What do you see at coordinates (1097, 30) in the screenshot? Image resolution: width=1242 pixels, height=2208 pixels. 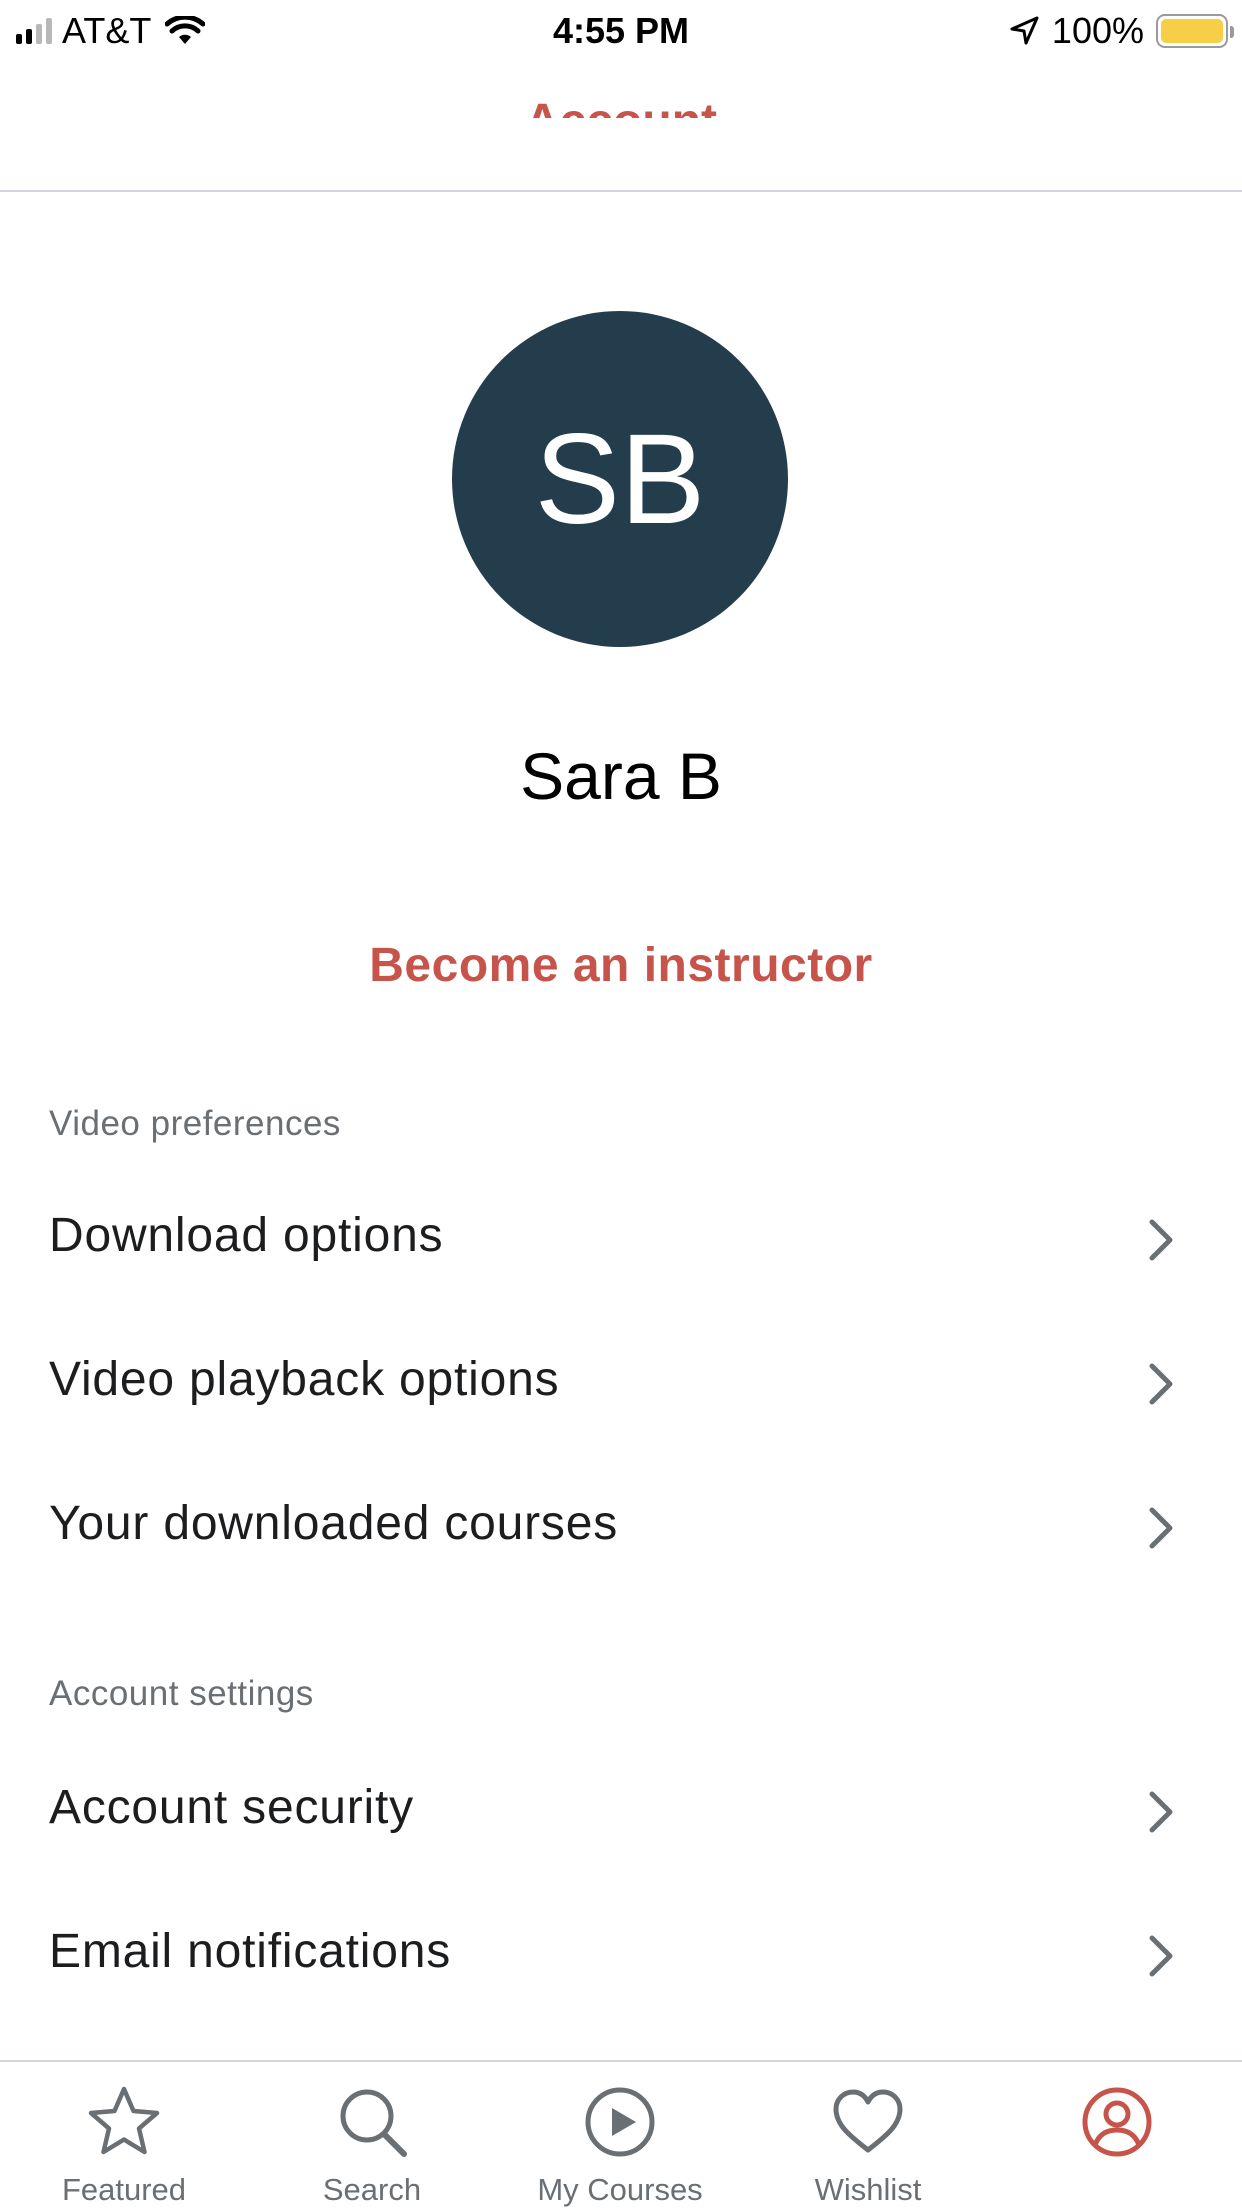 I see `battery-percent: 100%` at bounding box center [1097, 30].